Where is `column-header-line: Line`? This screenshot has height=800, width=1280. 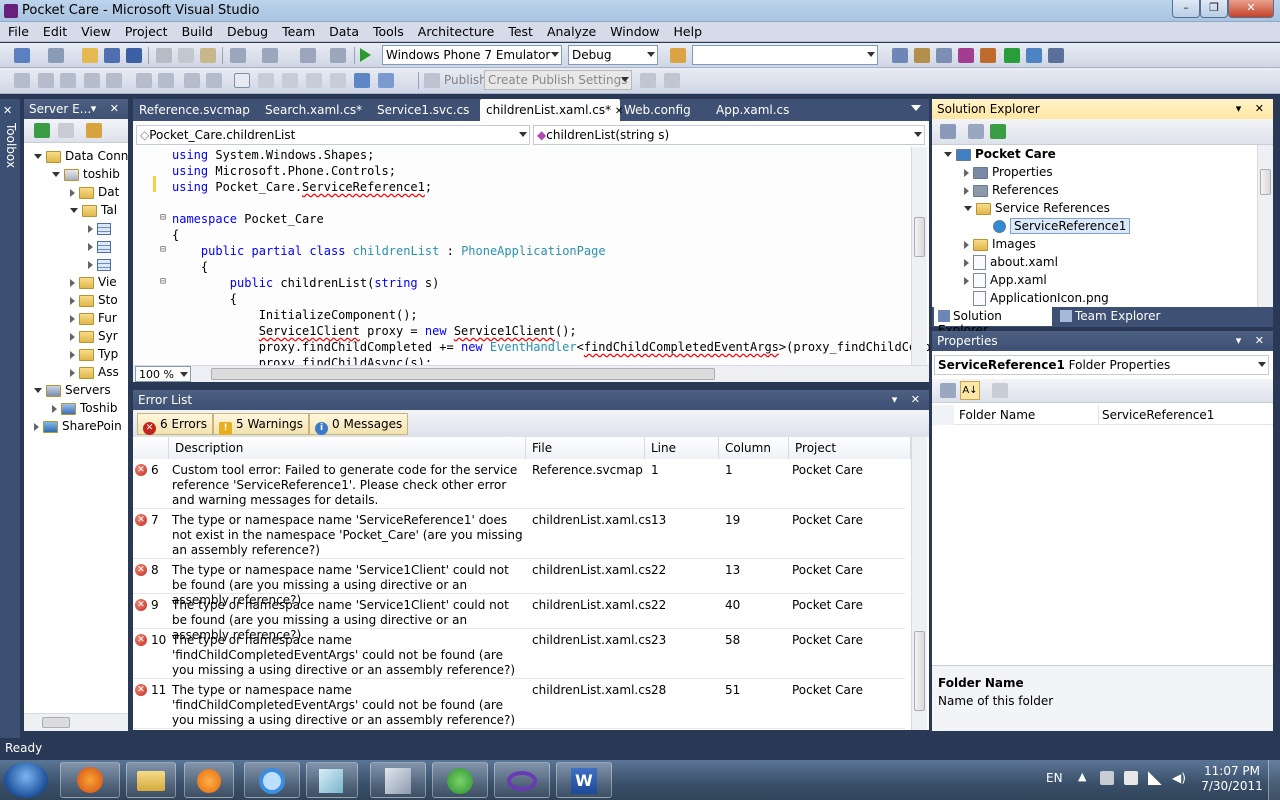
column-header-line: Line is located at coordinates (682, 448).